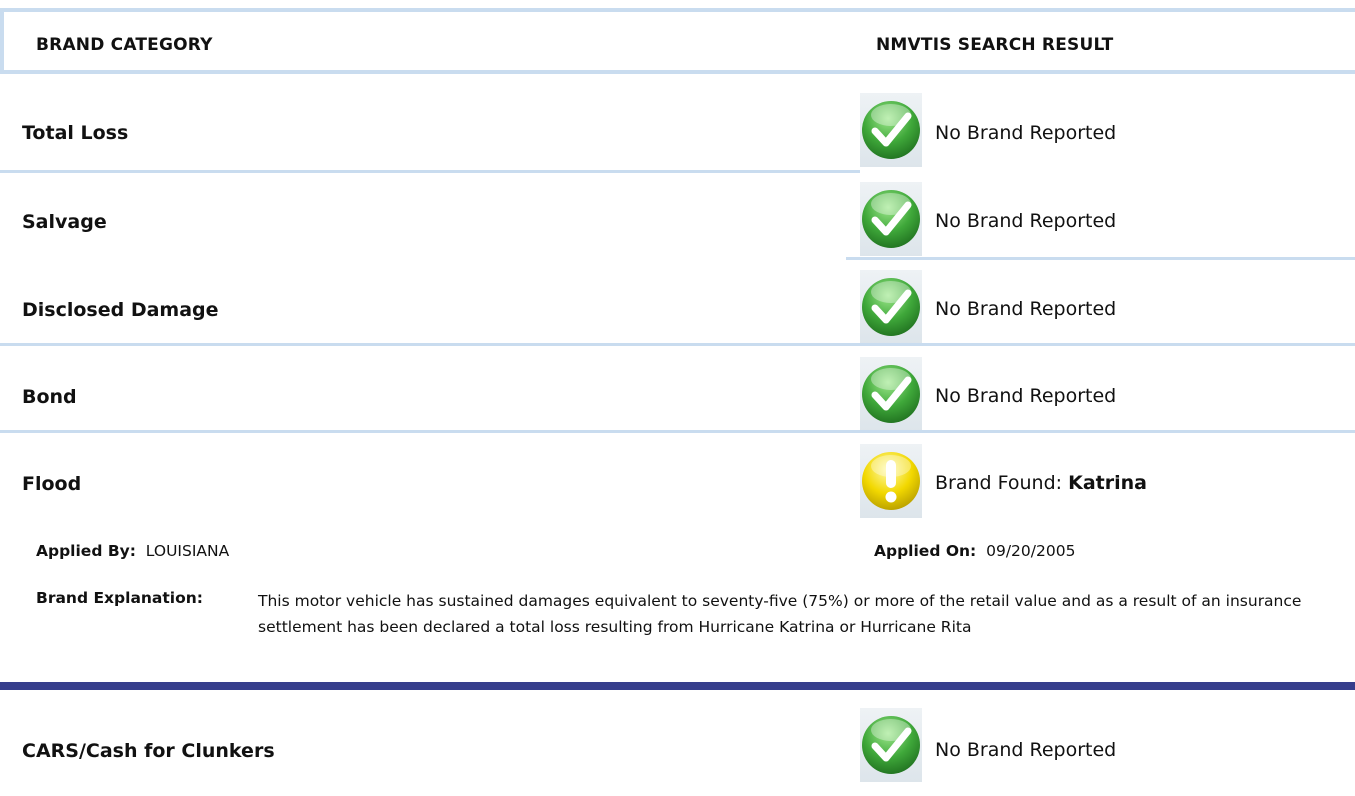  What do you see at coordinates (119, 598) in the screenshot?
I see `brand-explanation-label: Brand Explanation:` at bounding box center [119, 598].